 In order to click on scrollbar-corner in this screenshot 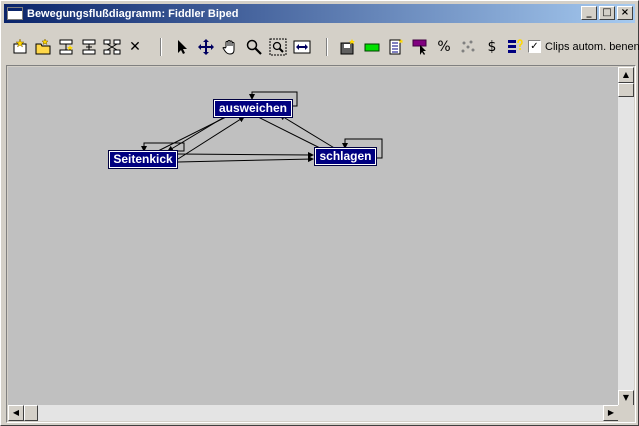, I will do `click(626, 413)`.